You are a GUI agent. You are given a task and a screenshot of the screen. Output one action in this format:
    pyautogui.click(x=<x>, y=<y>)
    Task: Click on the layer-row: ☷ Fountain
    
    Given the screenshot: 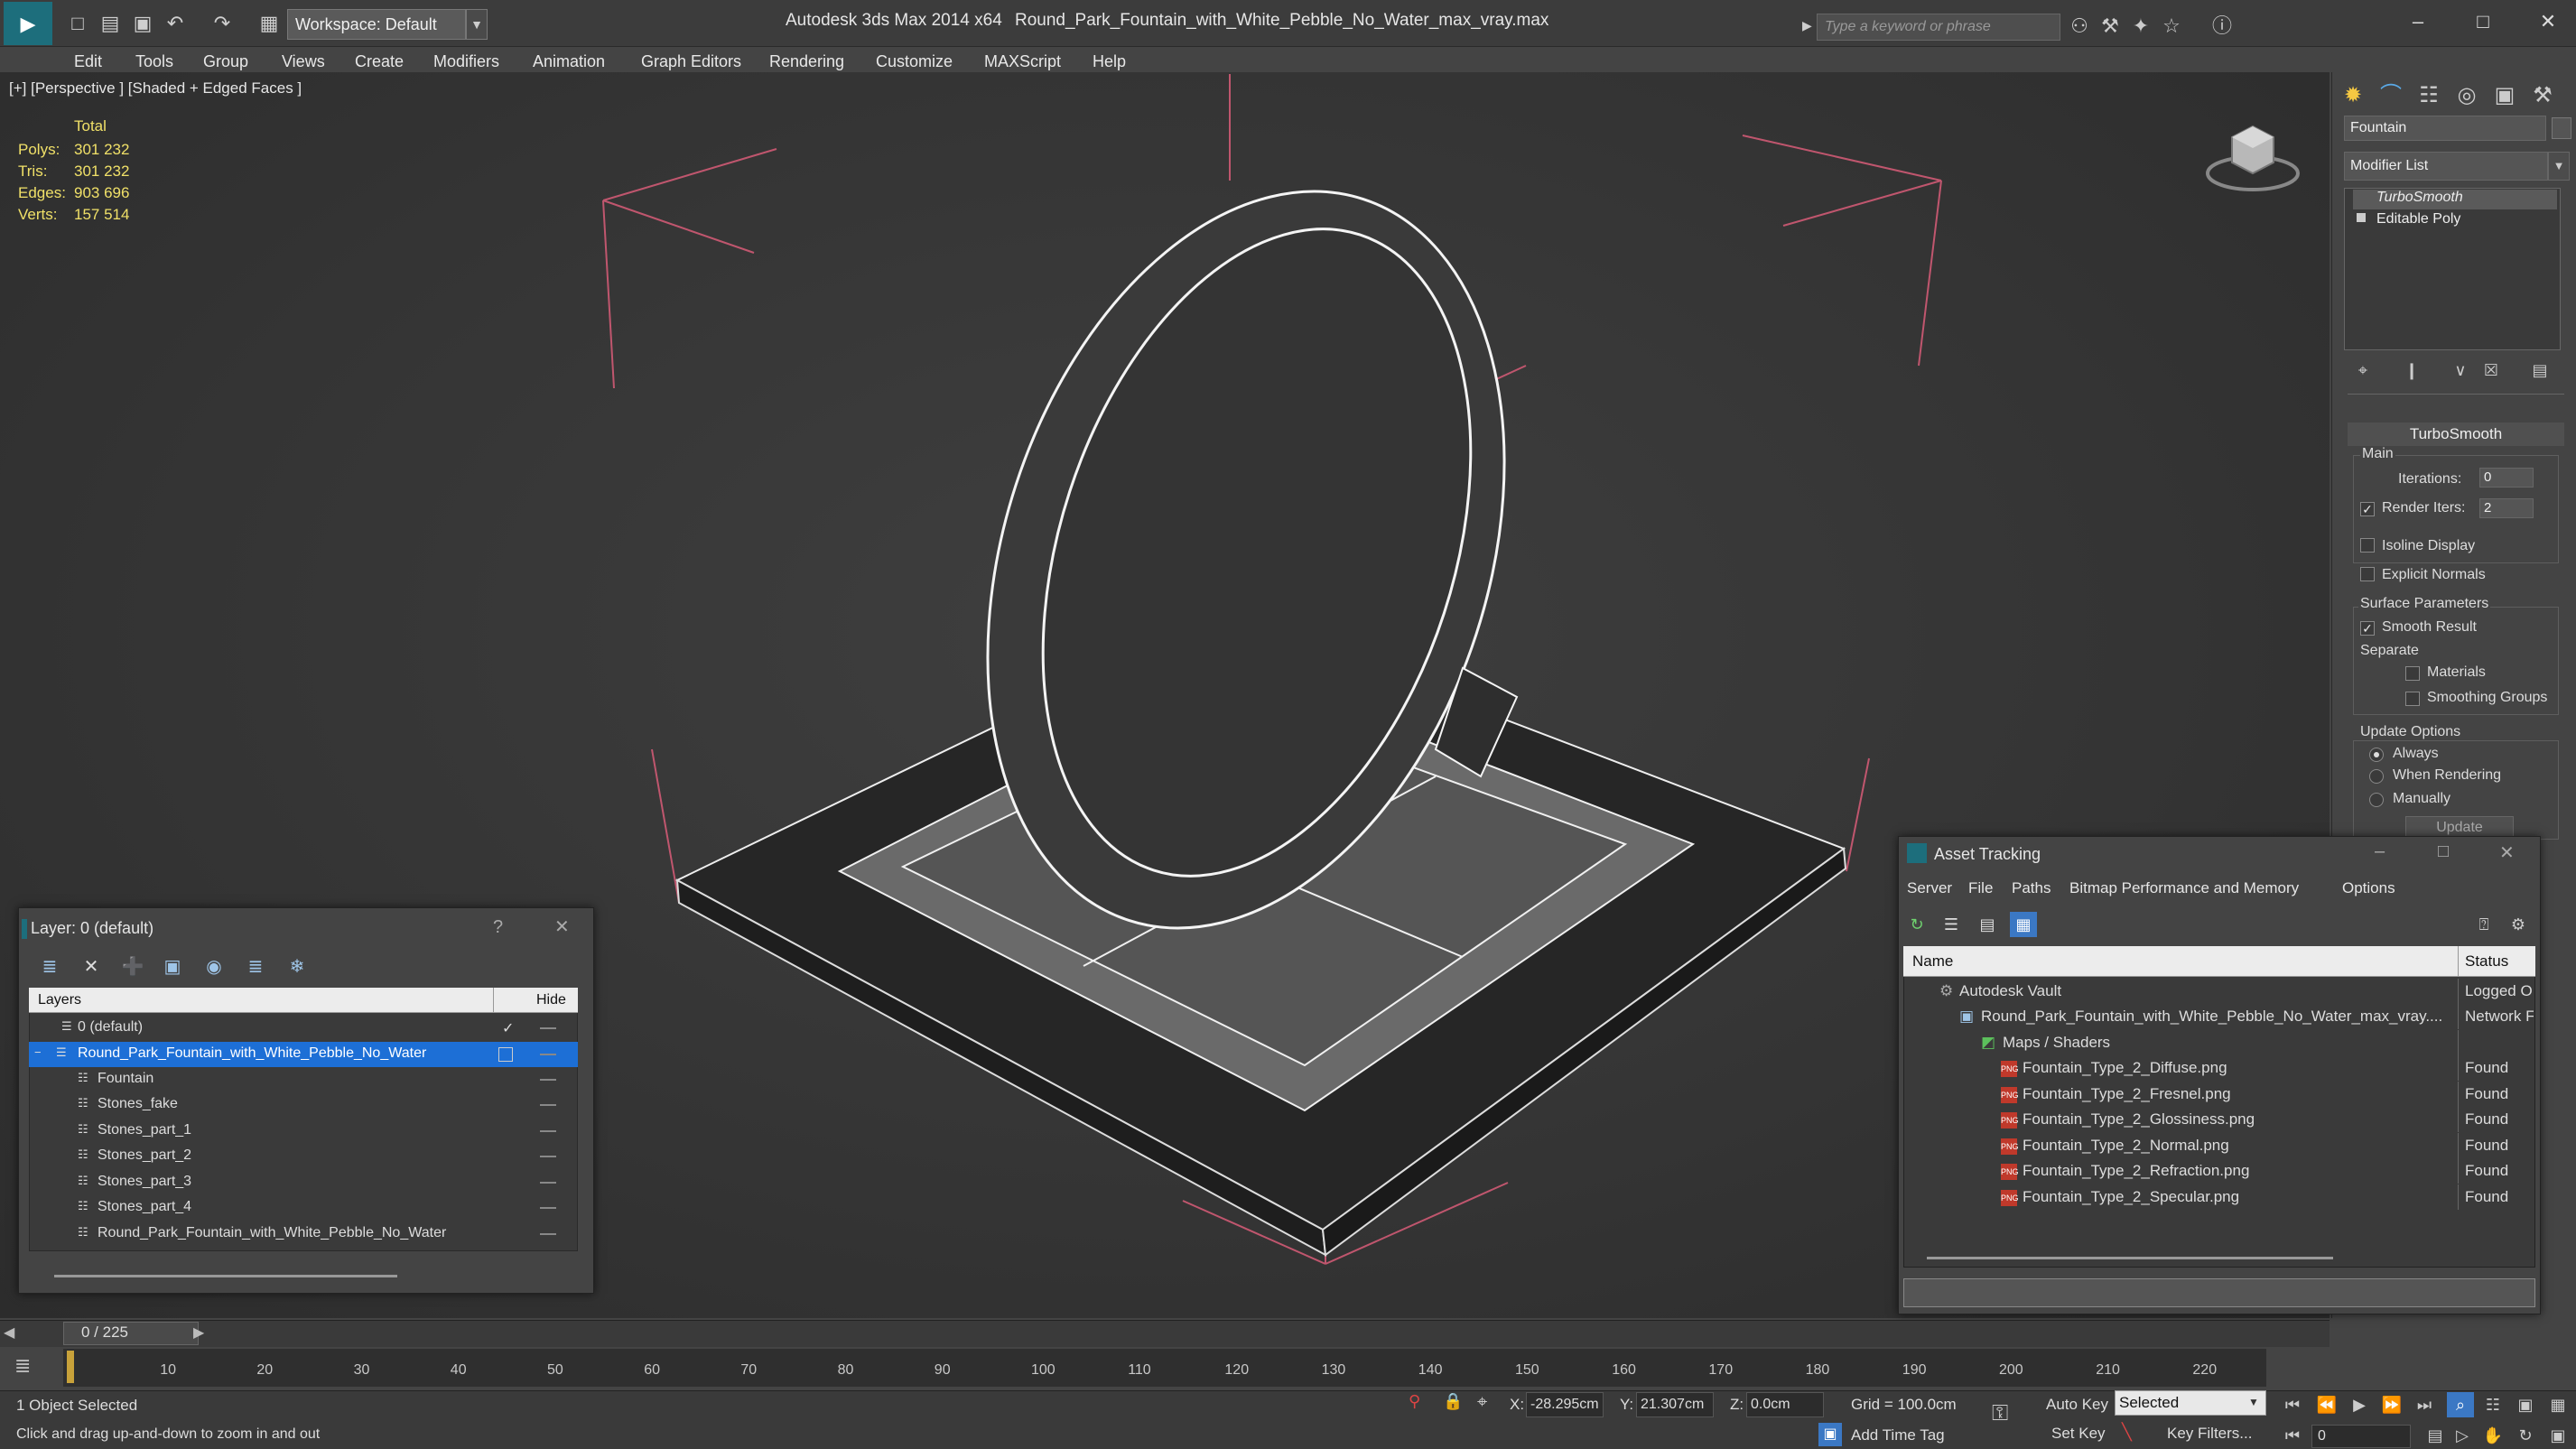 What is the action you would take?
    pyautogui.click(x=303, y=1079)
    